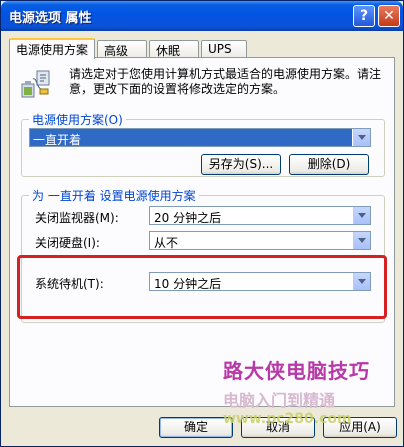 This screenshot has height=447, width=404. I want to click on scheme-select-value: 一直开着, so click(191, 138).